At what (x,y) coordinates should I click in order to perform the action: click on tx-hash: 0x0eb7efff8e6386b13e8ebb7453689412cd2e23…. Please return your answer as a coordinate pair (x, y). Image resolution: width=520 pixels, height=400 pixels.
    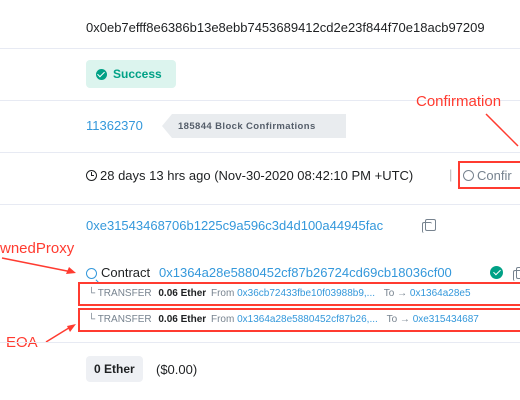
    Looking at the image, I should click on (285, 27).